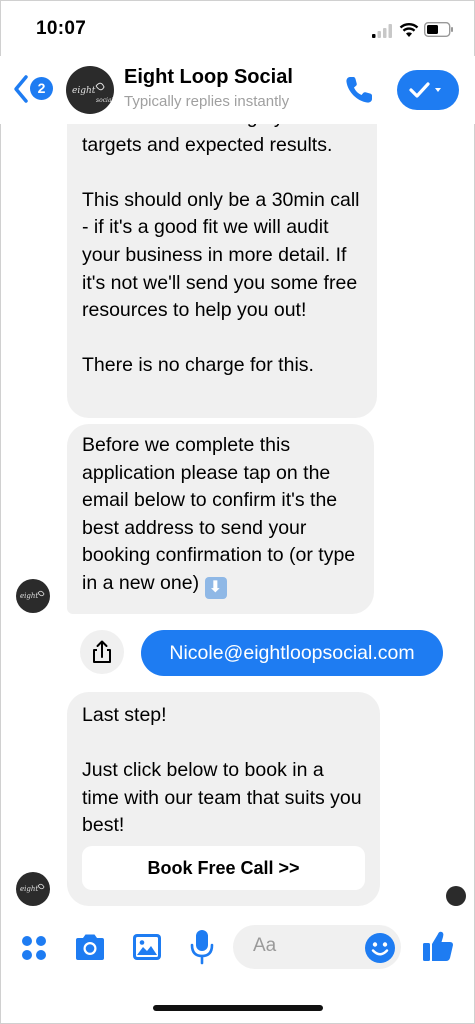 The width and height of the screenshot is (475, 1024). I want to click on down-arrow-emoji-icon: ⬇, so click(215, 587).